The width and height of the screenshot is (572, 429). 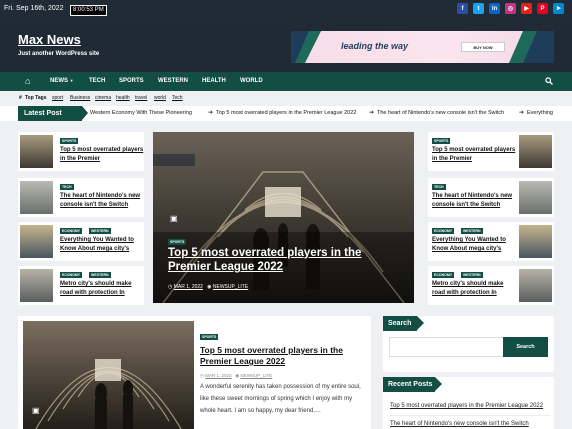 I want to click on telegram-icon: ➤, so click(x=558, y=8).